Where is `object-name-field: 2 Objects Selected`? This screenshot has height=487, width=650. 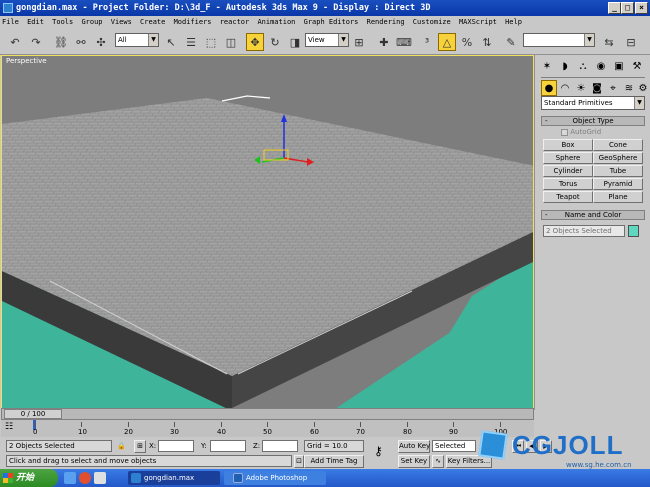
object-name-field: 2 Objects Selected is located at coordinates (584, 231).